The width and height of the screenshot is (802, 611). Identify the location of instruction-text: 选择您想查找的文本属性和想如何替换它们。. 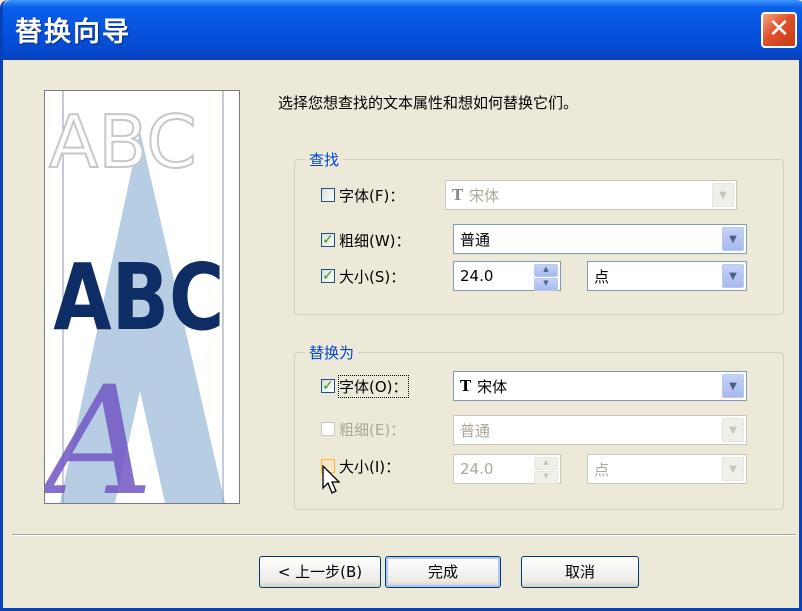
(428, 103).